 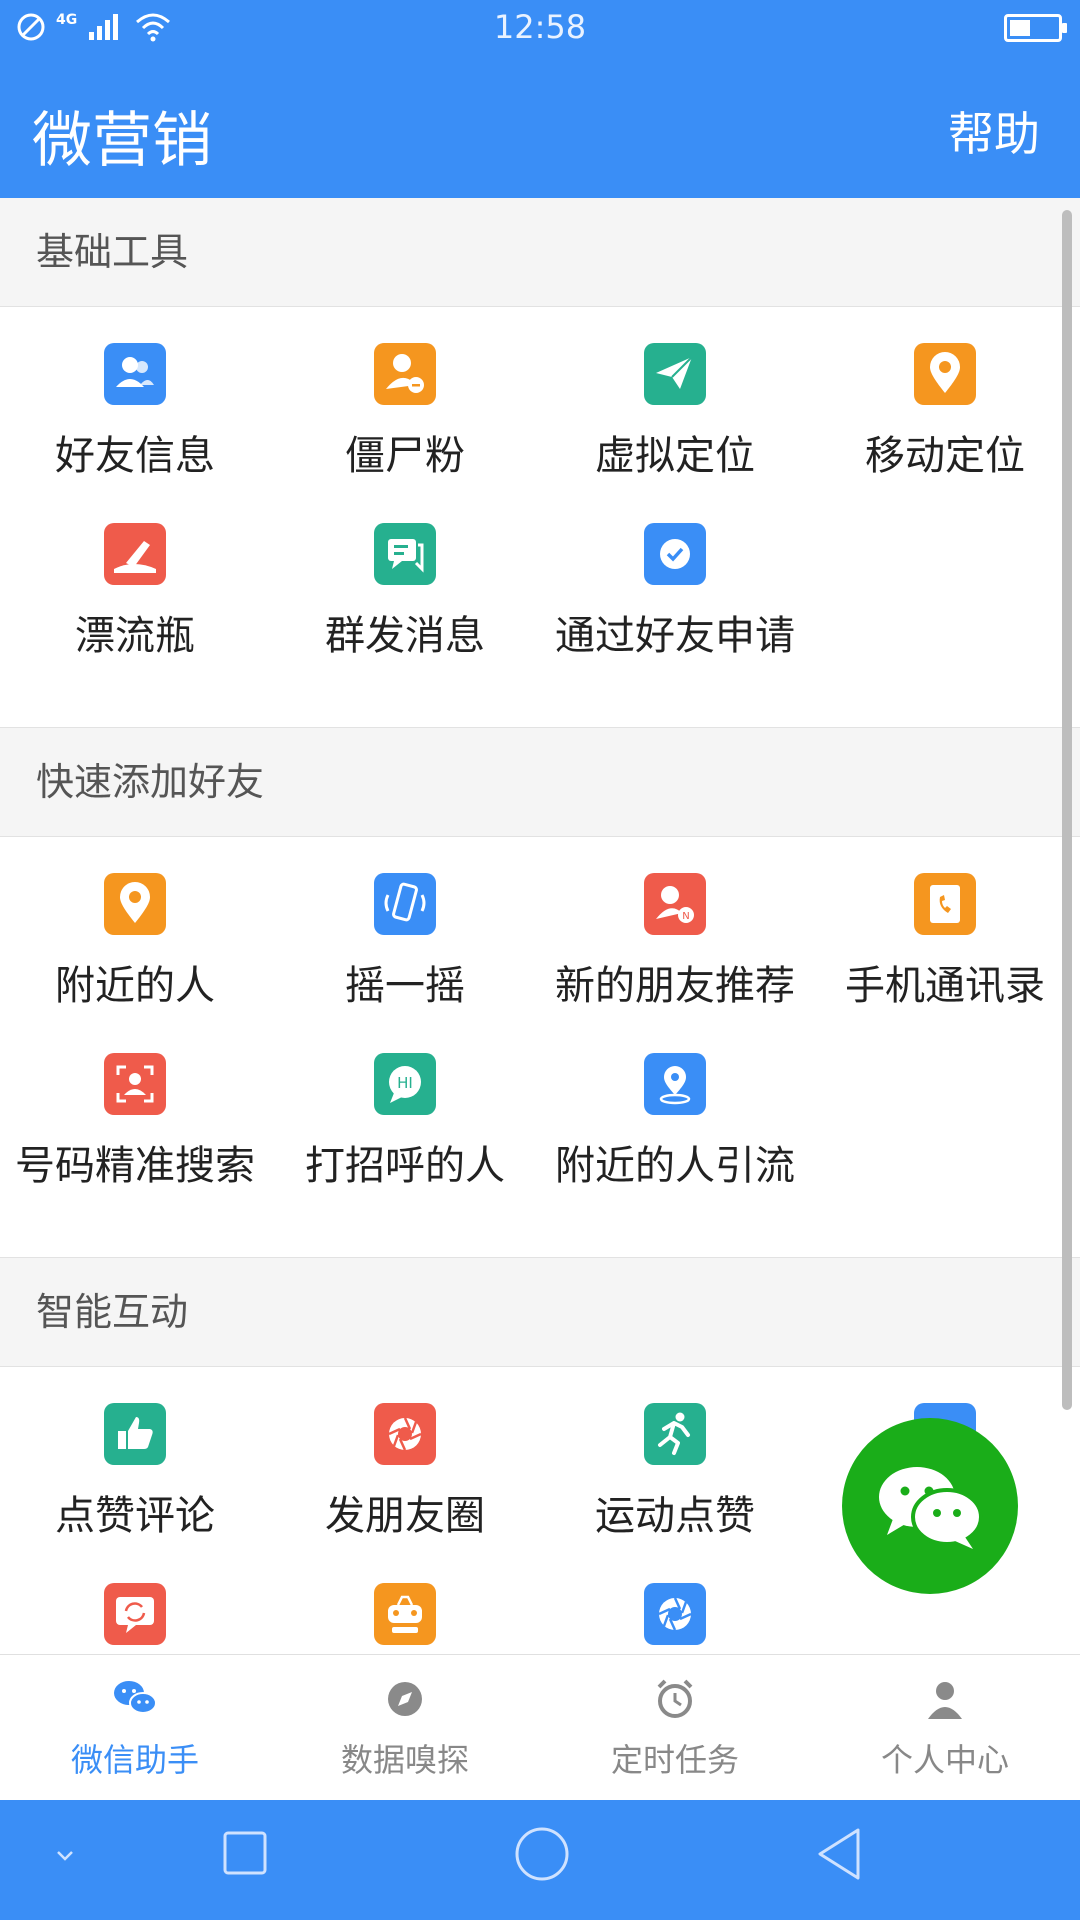 I want to click on tool-tile: 手机通讯录, so click(x=945, y=963).